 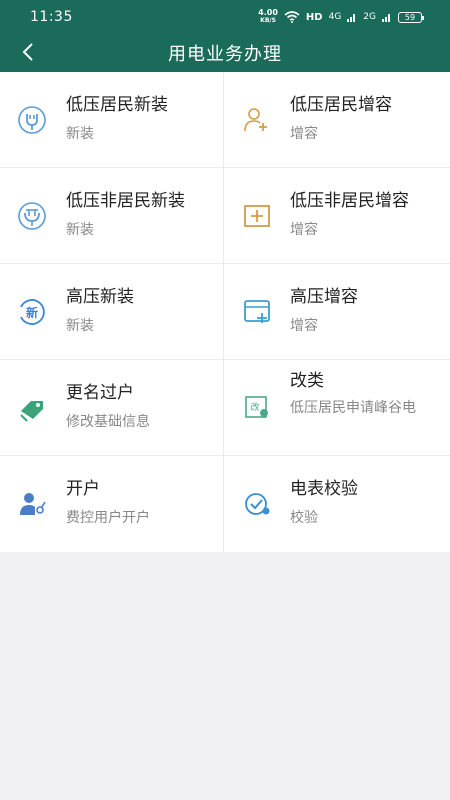 What do you see at coordinates (337, 120) in the screenshot?
I see `service-low-voltage-residential-capacity: 低压居民增容 增容` at bounding box center [337, 120].